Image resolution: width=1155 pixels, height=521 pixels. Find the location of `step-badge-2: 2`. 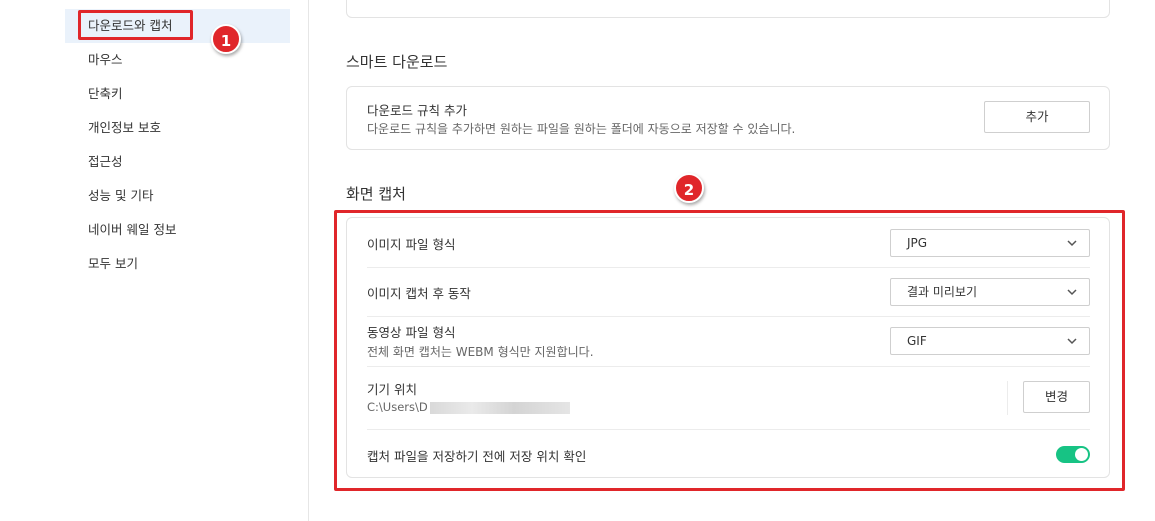

step-badge-2: 2 is located at coordinates (689, 188).